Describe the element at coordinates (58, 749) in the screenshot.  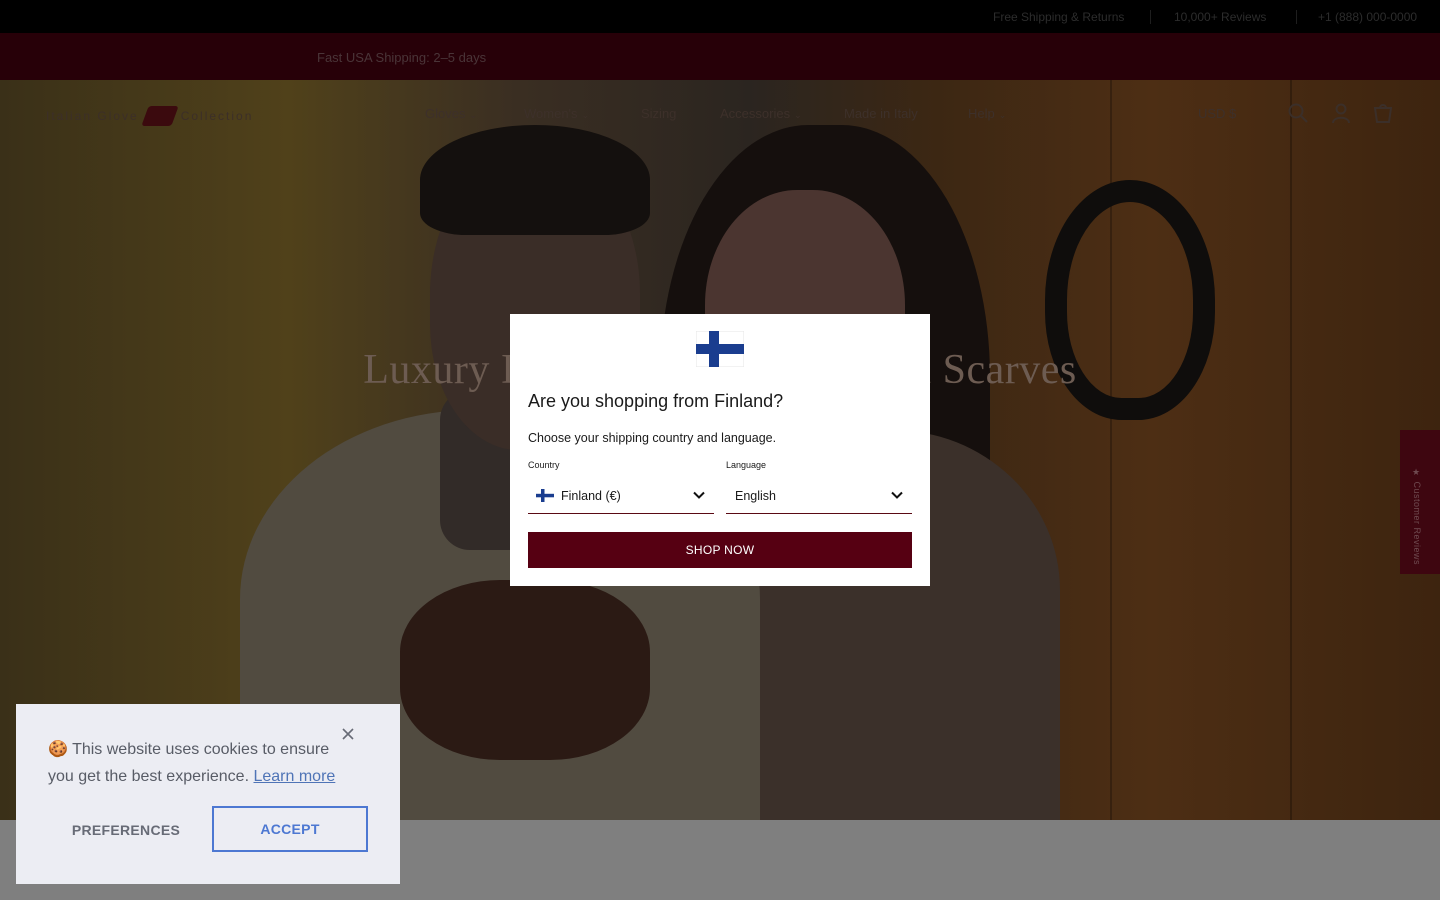
I see `cookie-emoji-icon: 🍪` at that location.